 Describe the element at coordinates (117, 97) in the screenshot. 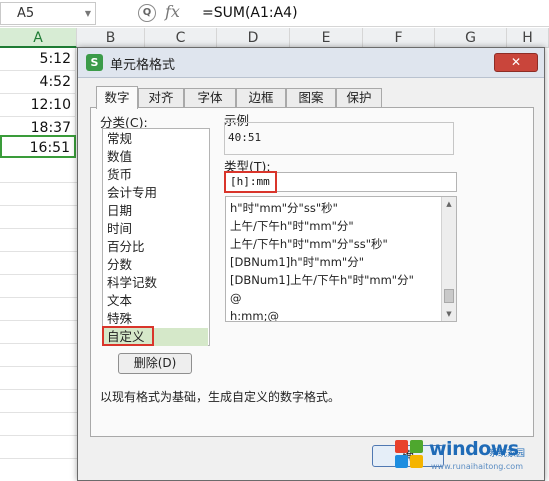

I see `tab-number: 数字` at that location.